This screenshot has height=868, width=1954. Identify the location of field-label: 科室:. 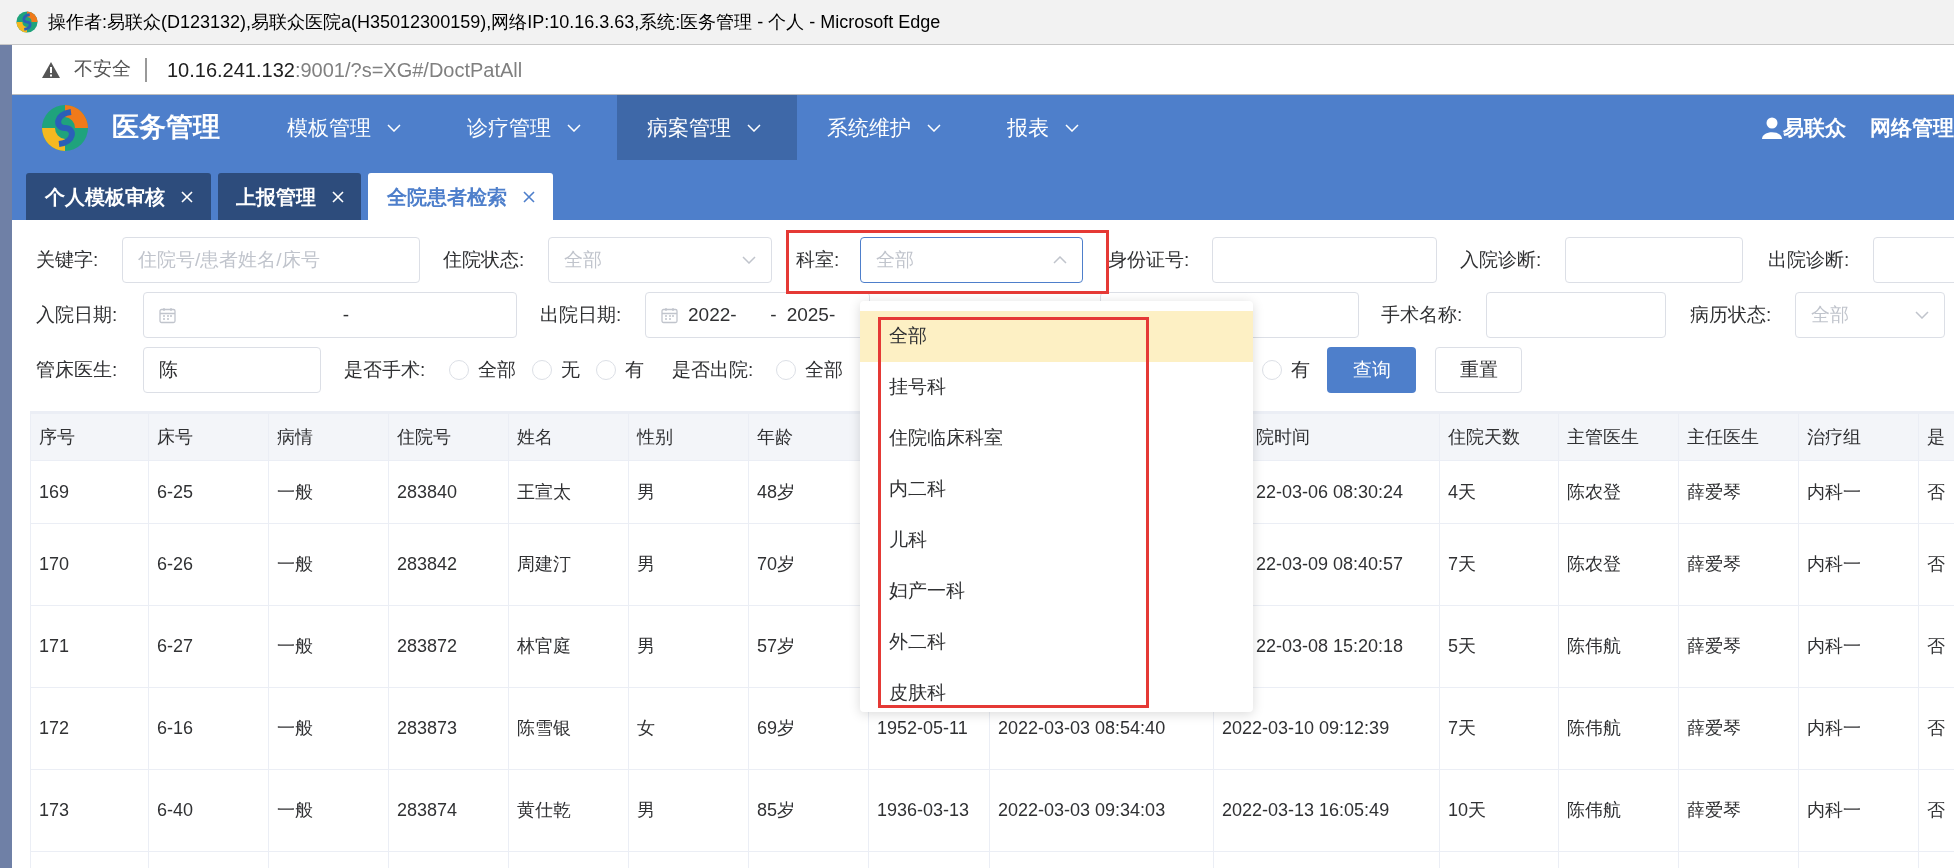
(818, 259).